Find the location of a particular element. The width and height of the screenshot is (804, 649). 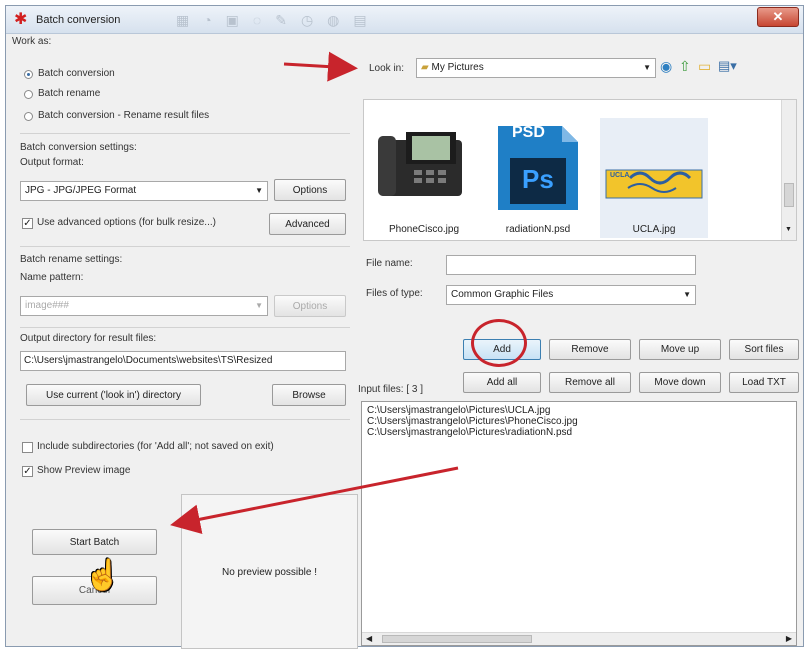

back-icon: ◉ is located at coordinates (666, 66).